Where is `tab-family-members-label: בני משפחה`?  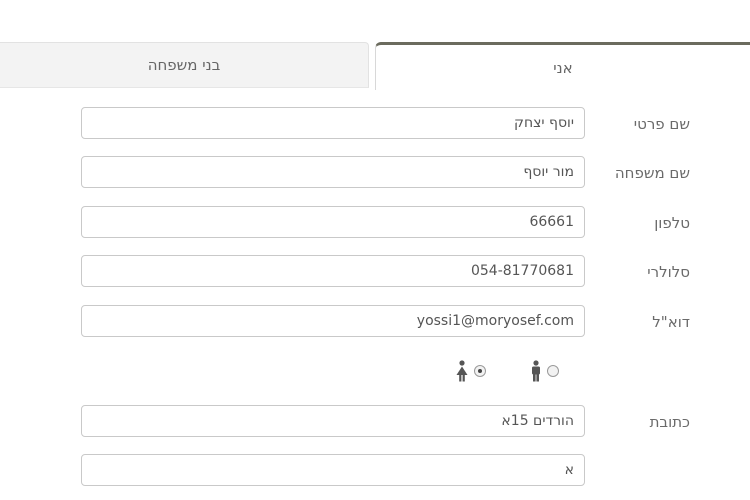 tab-family-members-label: בני משפחה is located at coordinates (184, 65).